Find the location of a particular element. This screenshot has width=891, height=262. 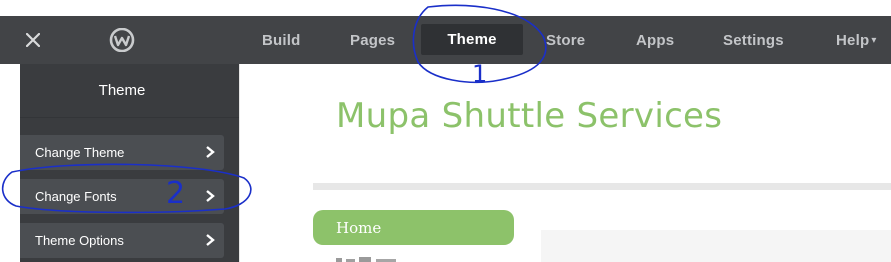

theme-options-button: Theme Options is located at coordinates (122, 240).